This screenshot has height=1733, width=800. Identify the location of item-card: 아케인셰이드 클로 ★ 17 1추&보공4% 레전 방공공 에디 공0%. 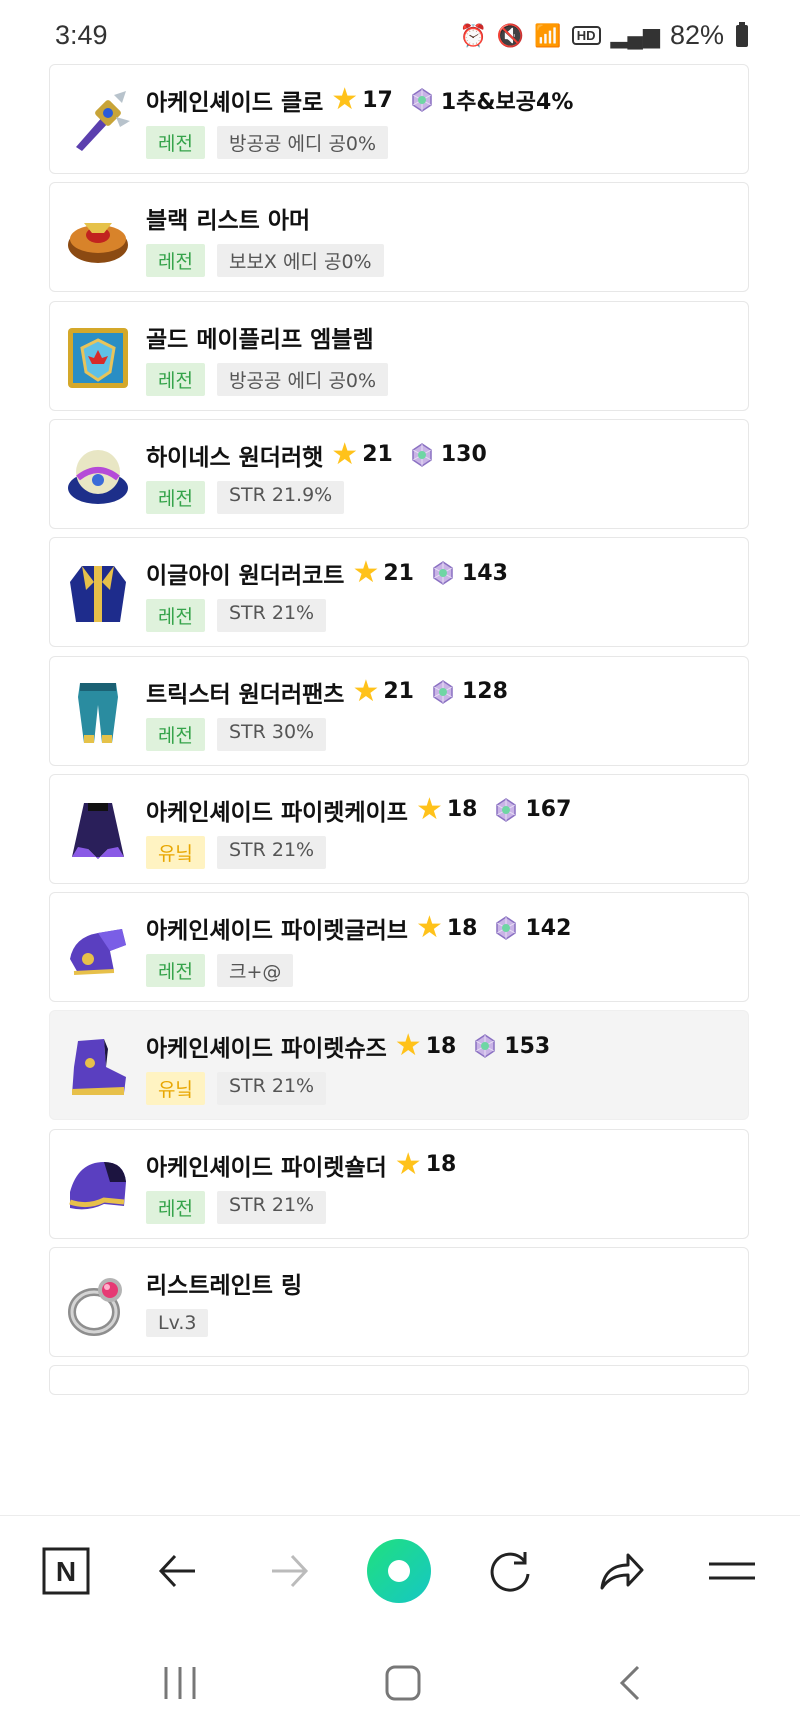
(399, 119).